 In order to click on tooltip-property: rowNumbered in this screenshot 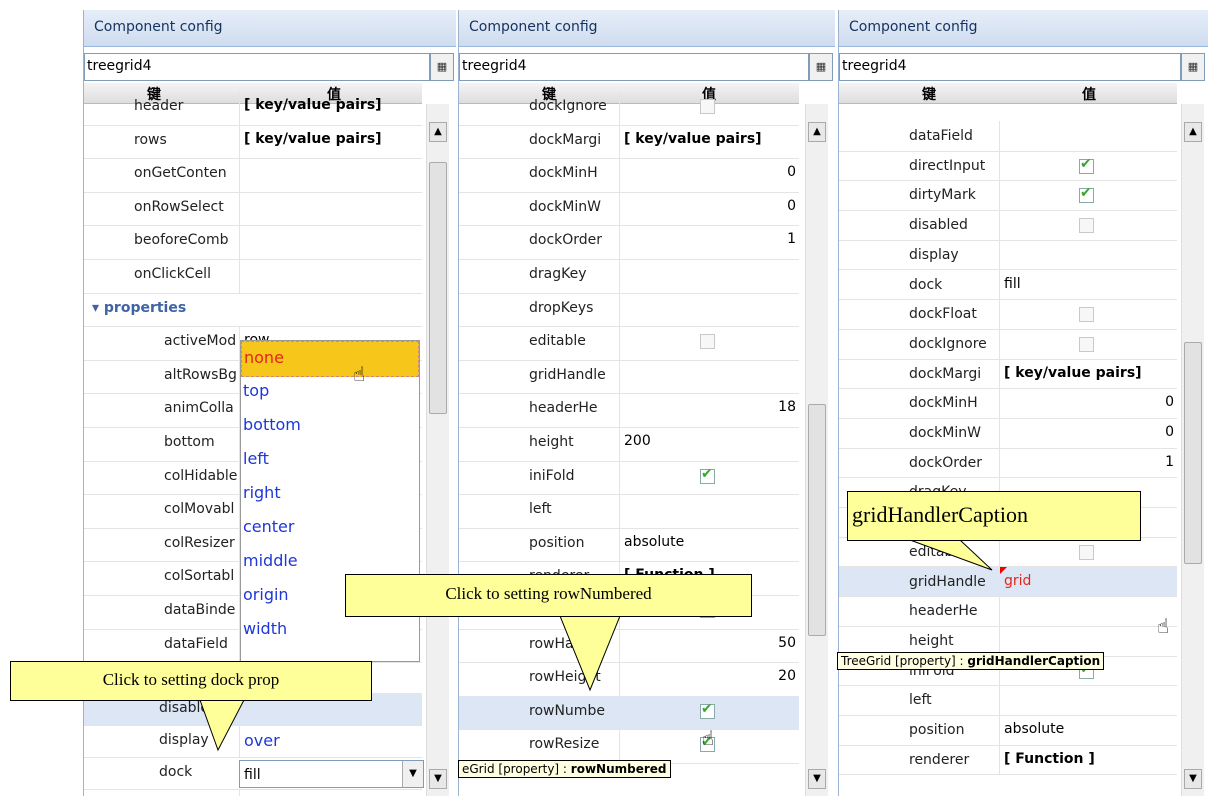, I will do `click(618, 769)`.